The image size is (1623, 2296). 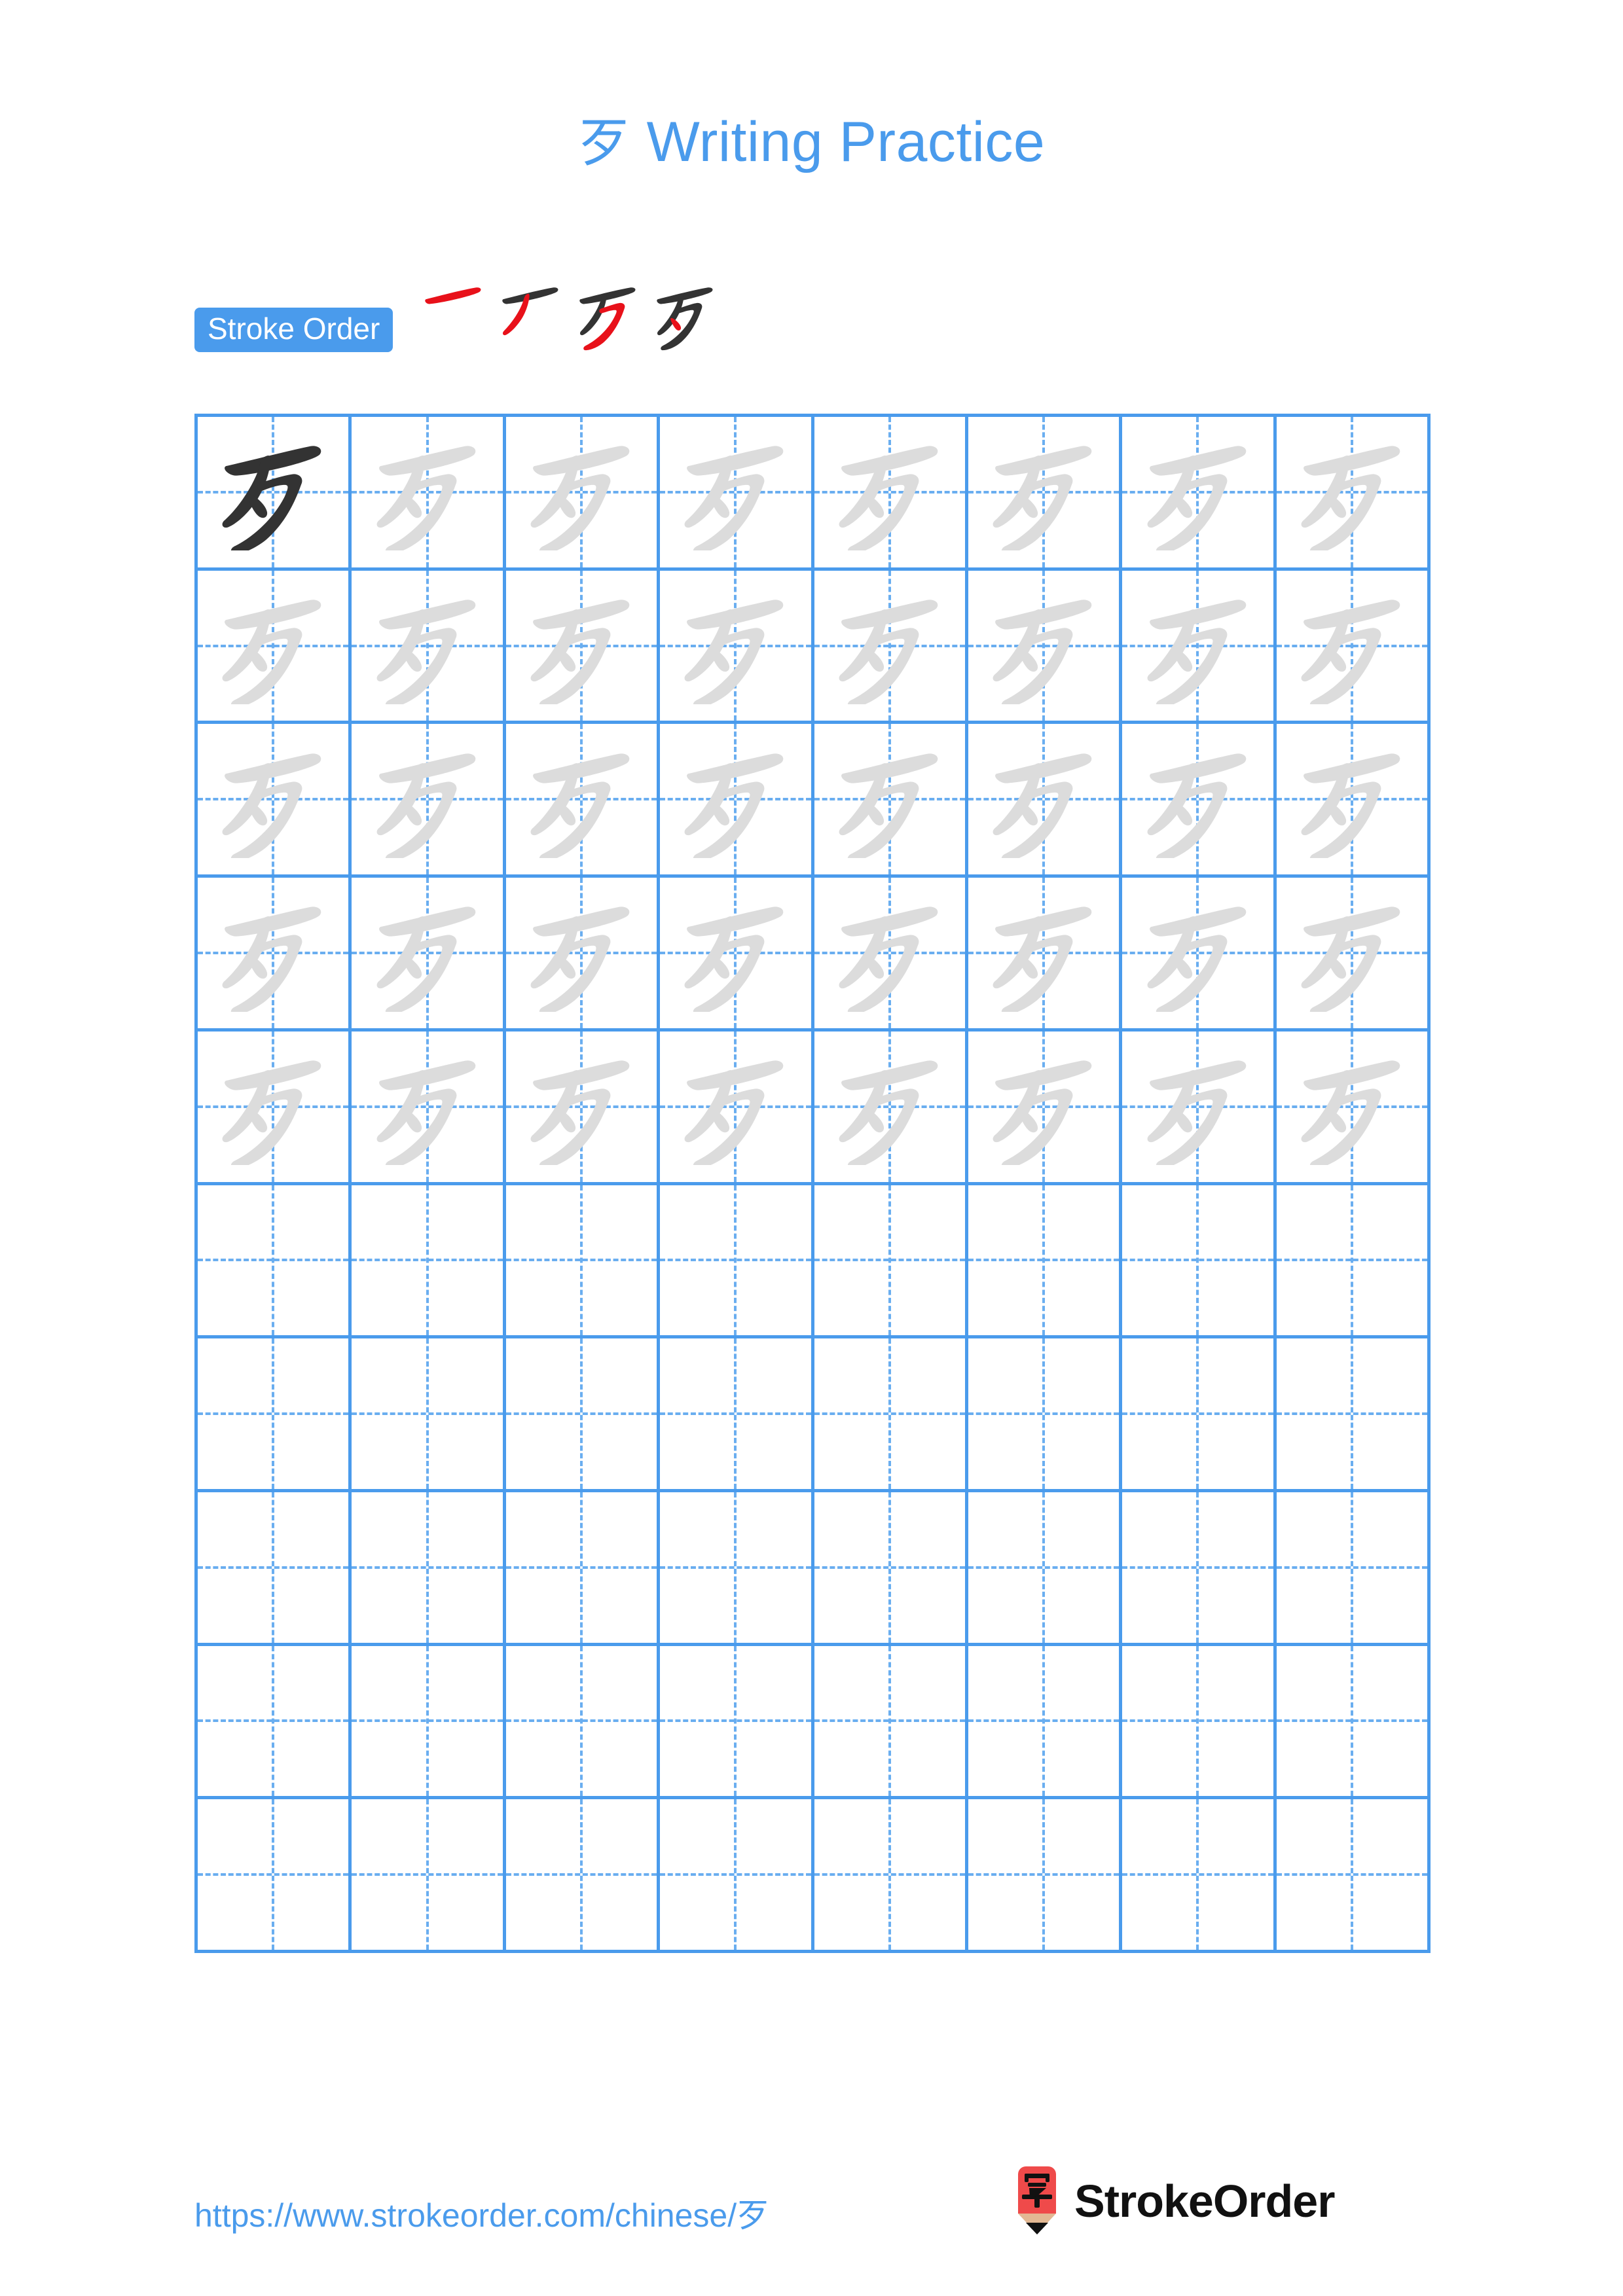 What do you see at coordinates (583, 647) in the screenshot?
I see `practice-cell-r2-c3` at bounding box center [583, 647].